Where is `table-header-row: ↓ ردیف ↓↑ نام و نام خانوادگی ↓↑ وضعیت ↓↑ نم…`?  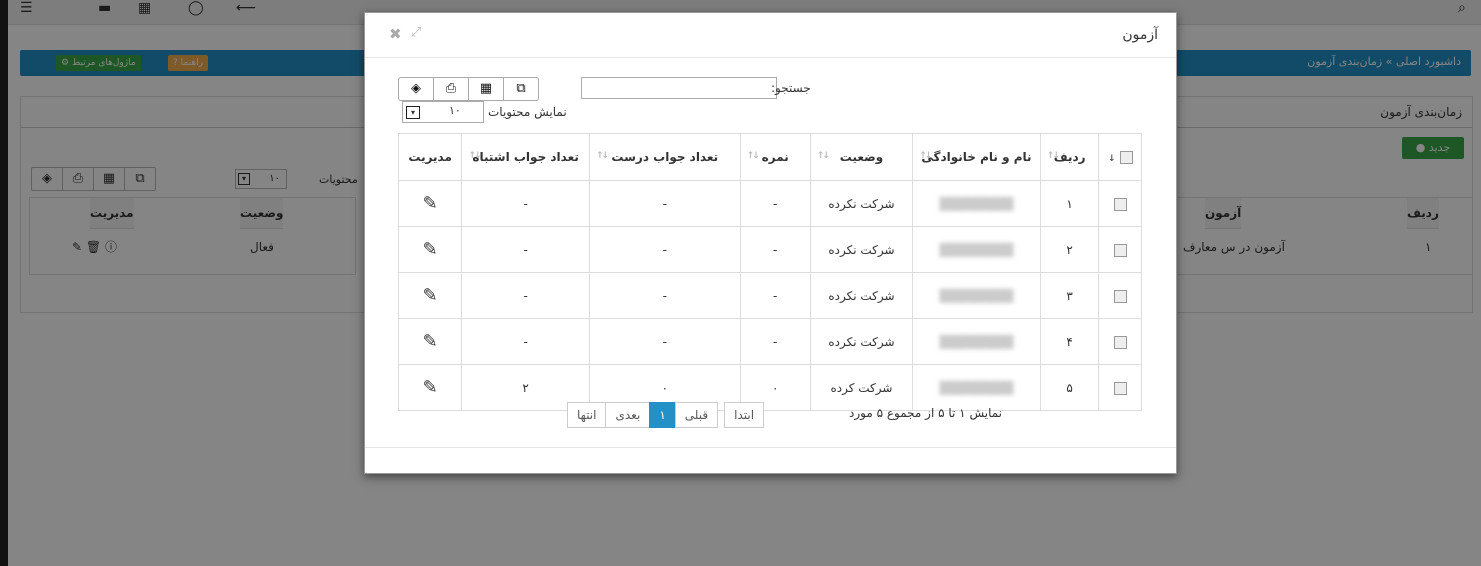 table-header-row: ↓ ردیف ↓↑ نام و نام خانوادگی ↓↑ وضعیت ↓↑ نم… is located at coordinates (769, 157).